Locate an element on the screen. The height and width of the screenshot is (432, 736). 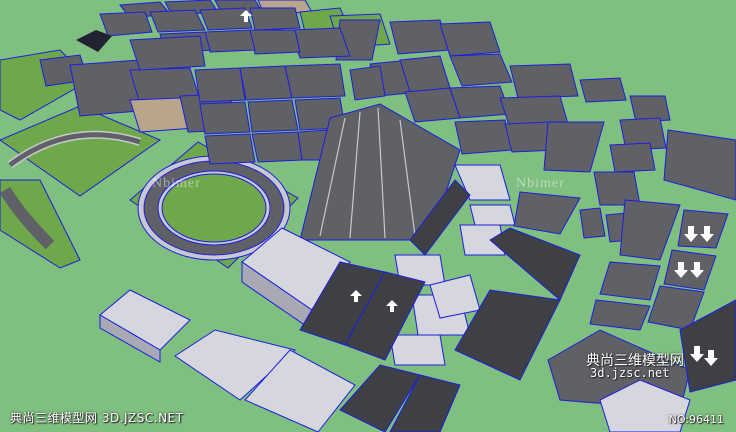
model-id-label: NO:96411 is located at coordinates (696, 419).